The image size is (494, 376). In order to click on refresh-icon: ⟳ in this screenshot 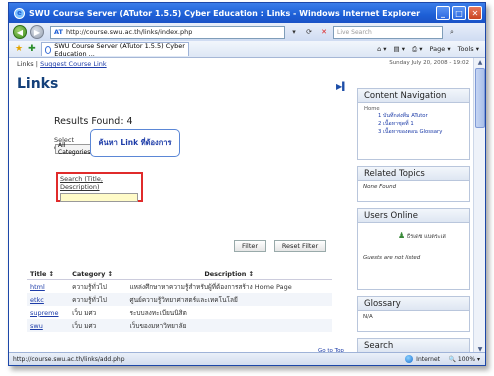, I will do `click(309, 32)`.